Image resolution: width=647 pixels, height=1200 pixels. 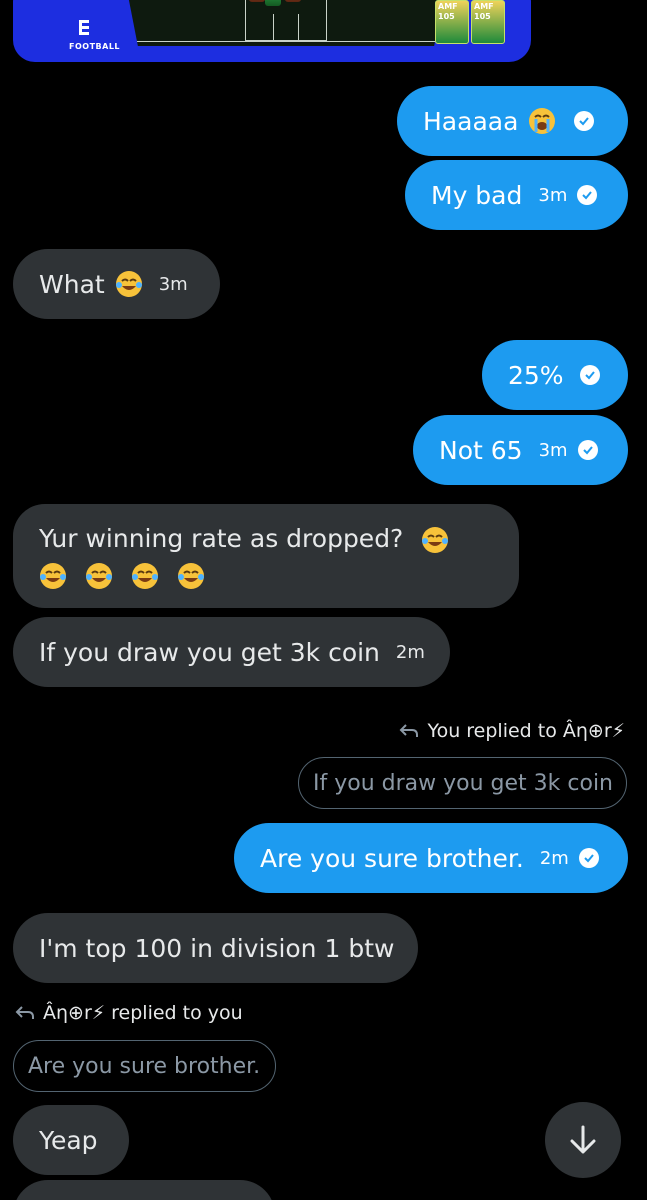 I want to click on brand-label: FOOTBALL, so click(x=95, y=46).